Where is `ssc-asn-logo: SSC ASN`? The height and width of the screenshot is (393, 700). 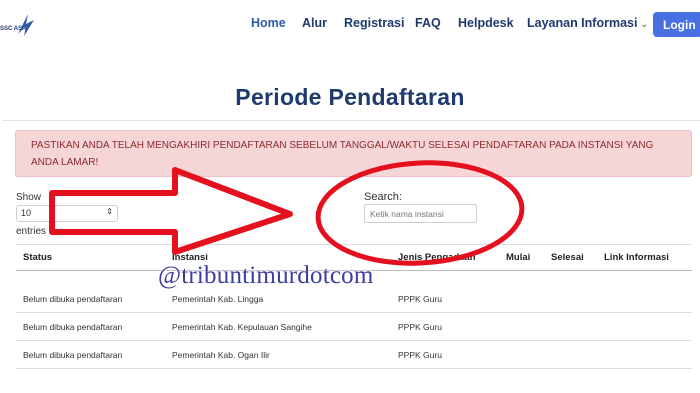 ssc-asn-logo: SSC ASN is located at coordinates (24, 24).